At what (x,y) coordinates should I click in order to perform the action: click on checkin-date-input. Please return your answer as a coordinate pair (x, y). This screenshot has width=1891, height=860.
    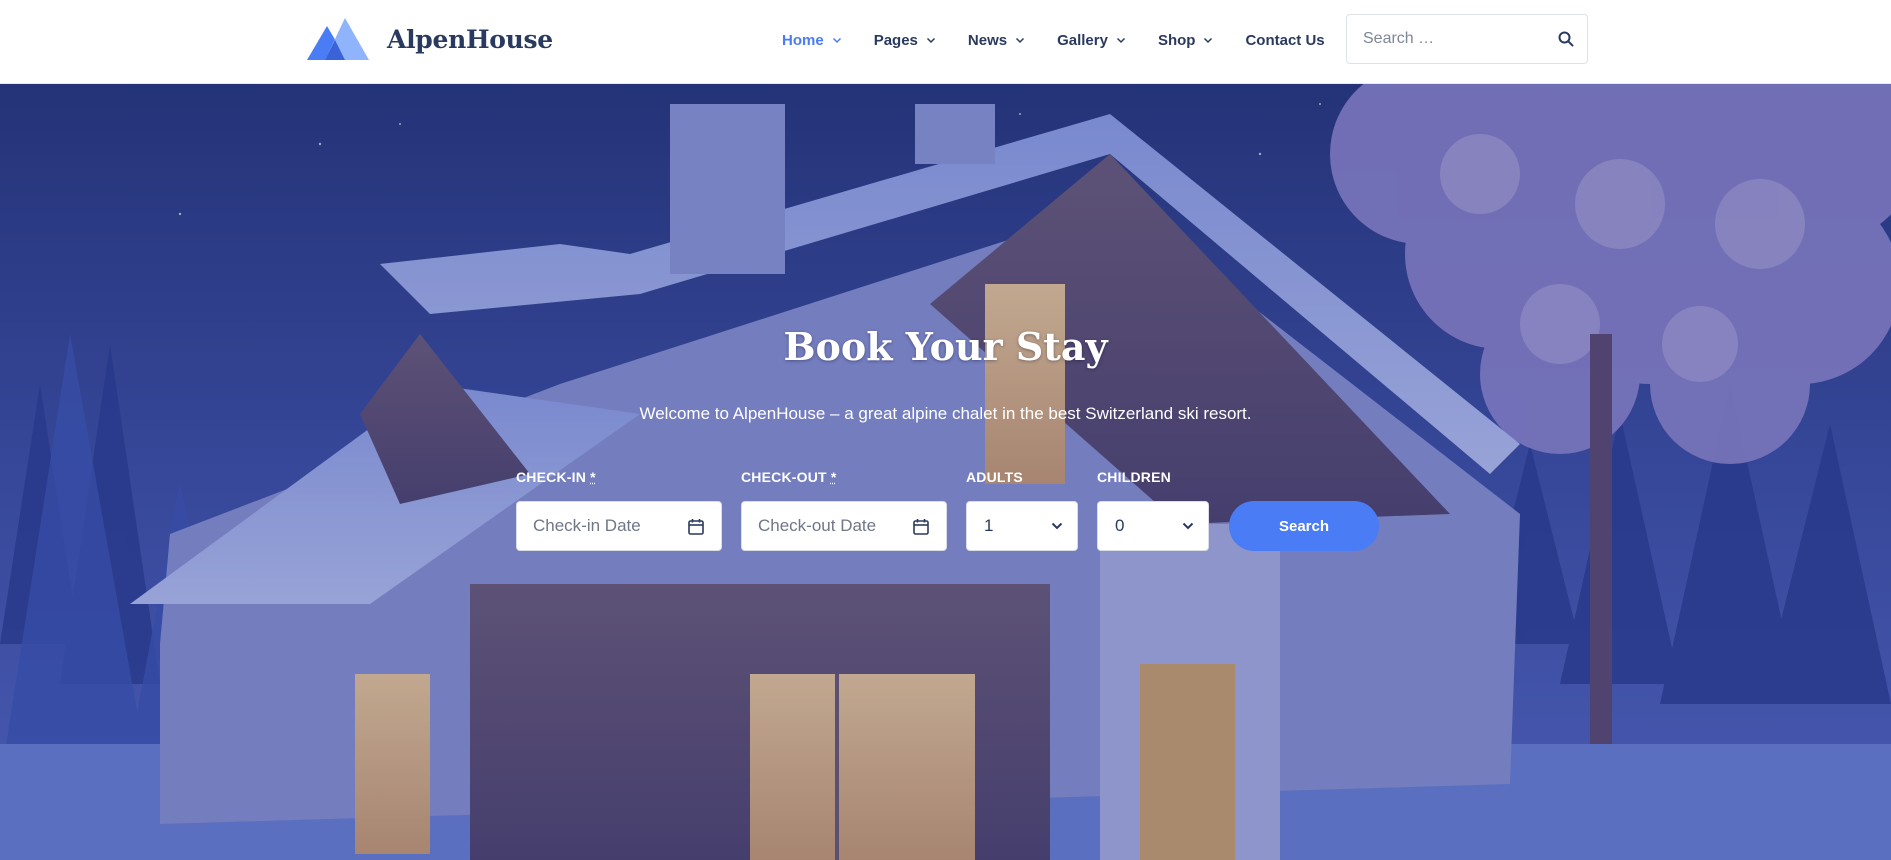
    Looking at the image, I should click on (602, 526).